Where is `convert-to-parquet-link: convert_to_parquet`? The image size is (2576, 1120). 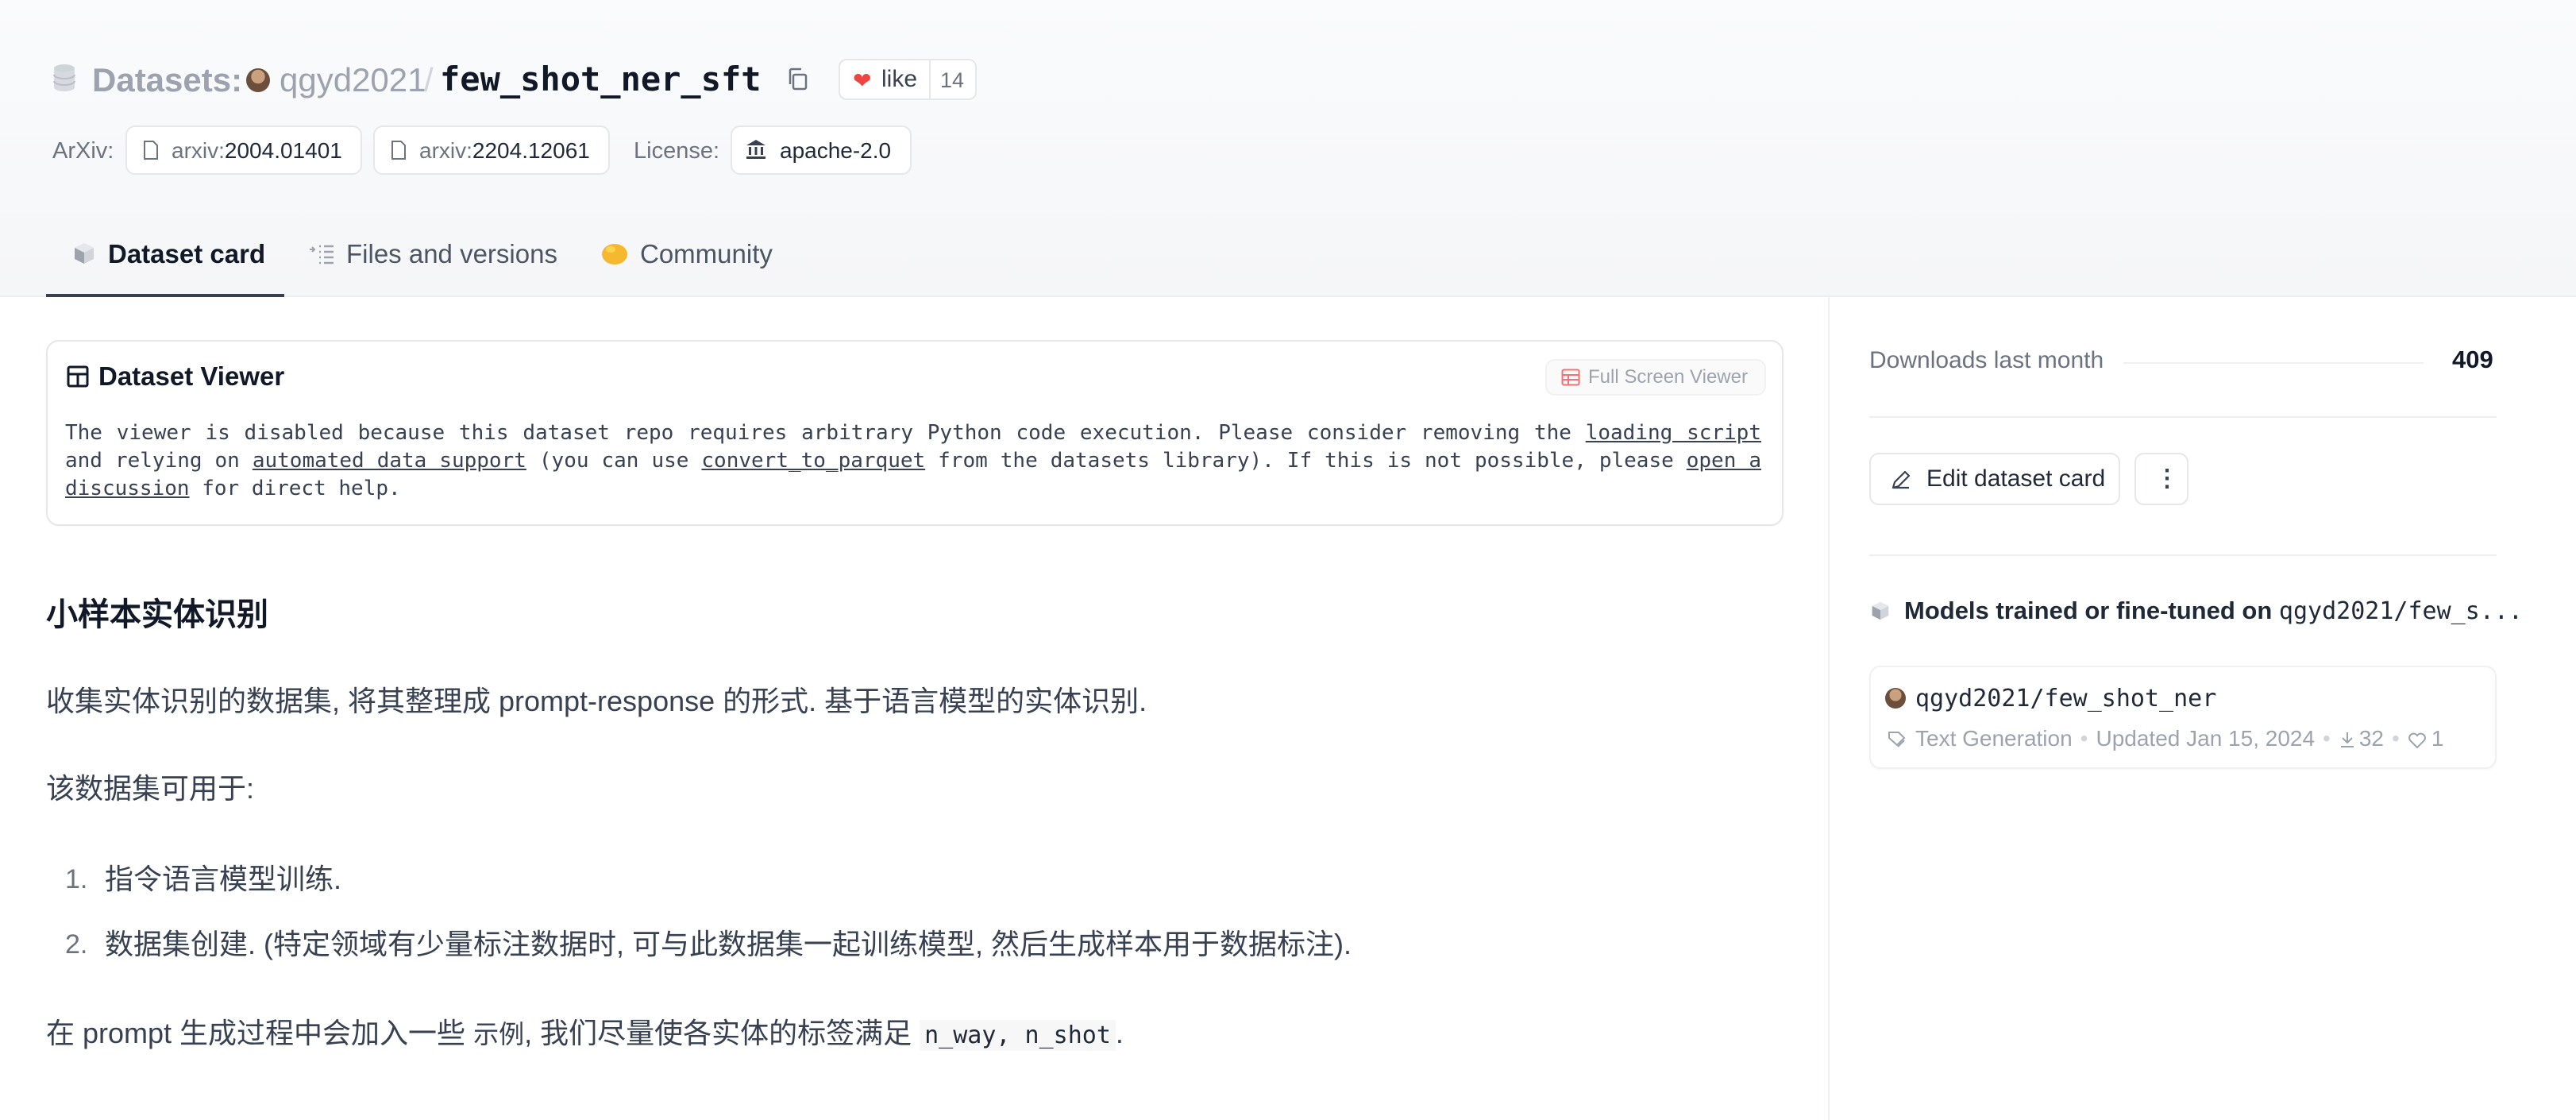
convert-to-parquet-link: convert_to_parquet is located at coordinates (813, 461).